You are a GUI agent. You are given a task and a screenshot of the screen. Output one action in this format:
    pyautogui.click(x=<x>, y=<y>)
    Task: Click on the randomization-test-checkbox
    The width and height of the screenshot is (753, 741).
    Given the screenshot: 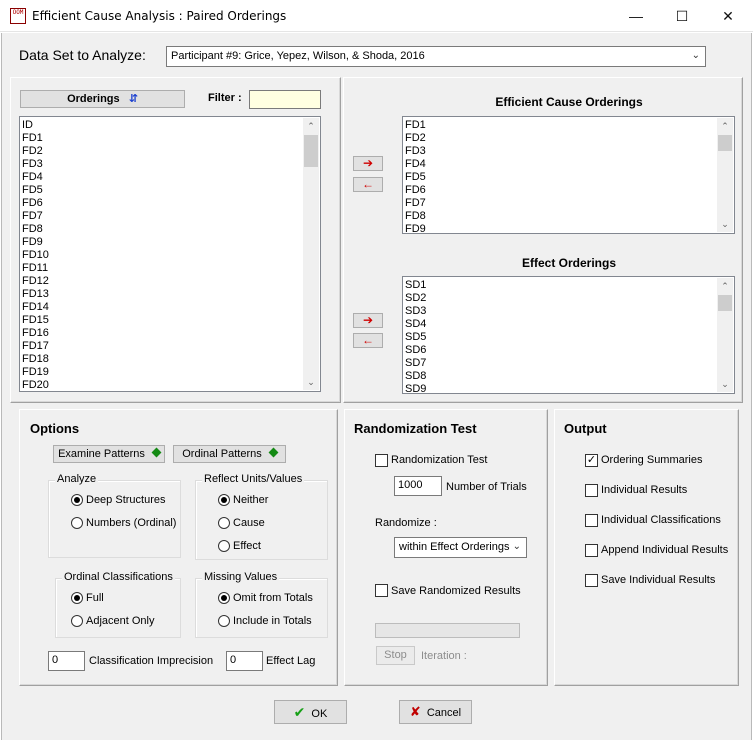 What is the action you would take?
    pyautogui.click(x=381, y=460)
    